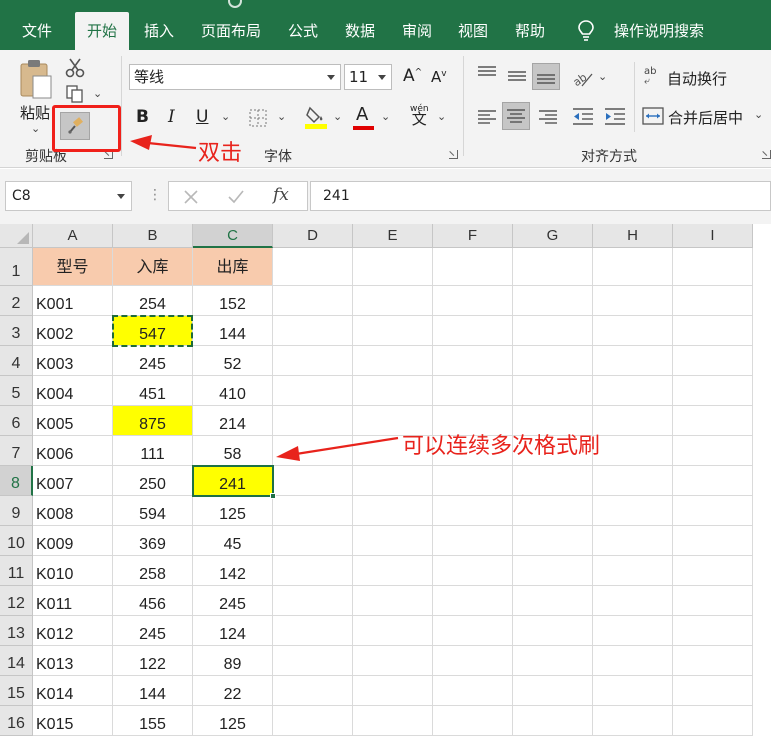 This screenshot has height=739, width=771. Describe the element at coordinates (141, 142) in the screenshot. I see `double-click-arrow-head` at that location.